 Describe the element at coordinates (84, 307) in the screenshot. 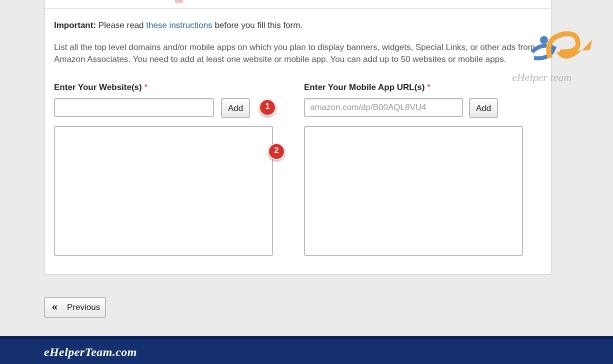

I see `previous-label: Previous` at that location.